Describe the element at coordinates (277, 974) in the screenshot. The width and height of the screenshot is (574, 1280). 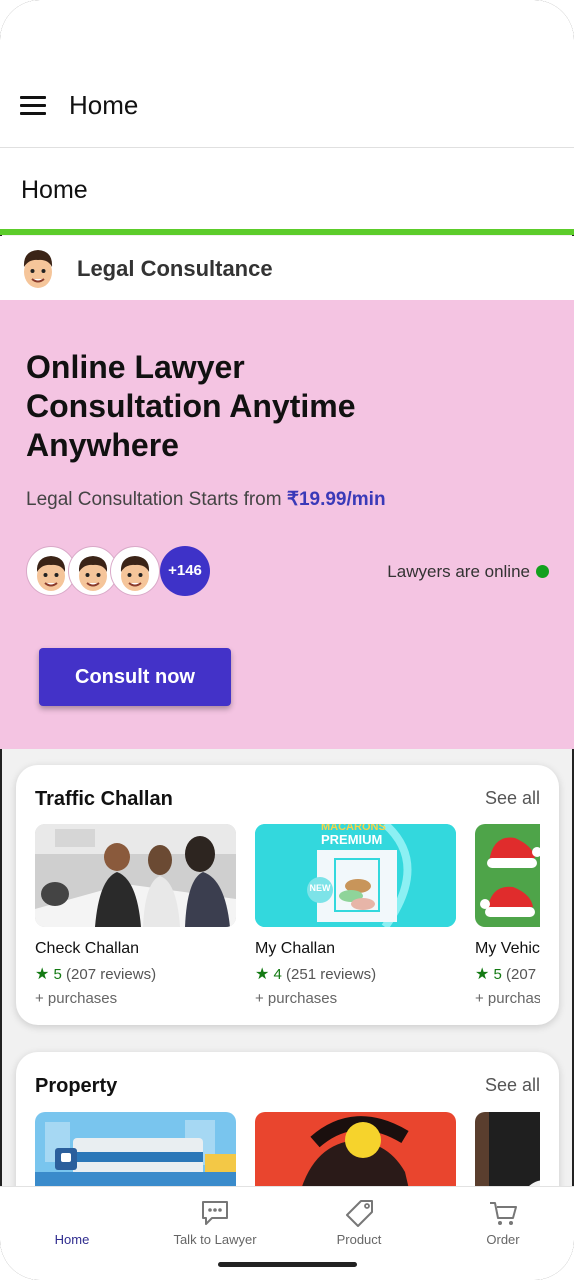
I see `rating-value: 4` at that location.